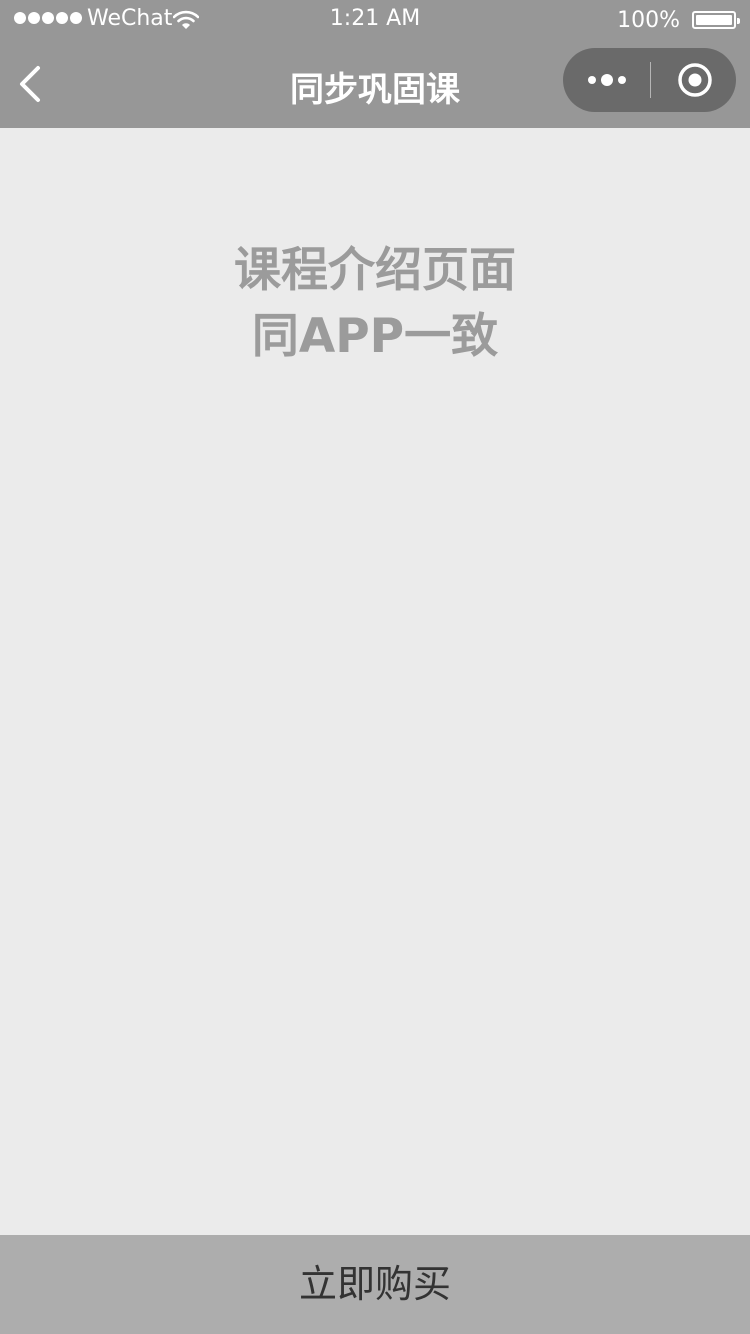 This screenshot has width=750, height=1334. What do you see at coordinates (375, 20) in the screenshot?
I see `status-bar: WeChat 1:21 AM 100%` at bounding box center [375, 20].